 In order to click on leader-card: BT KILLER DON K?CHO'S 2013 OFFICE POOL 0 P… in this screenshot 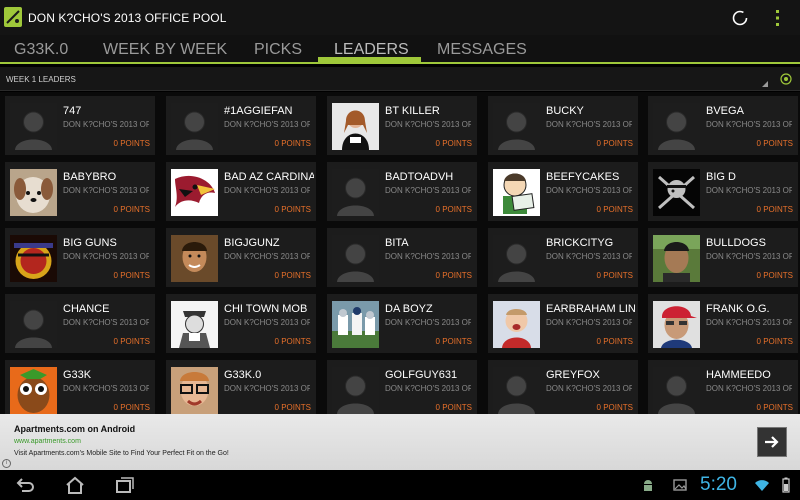, I will do `click(402, 125)`.